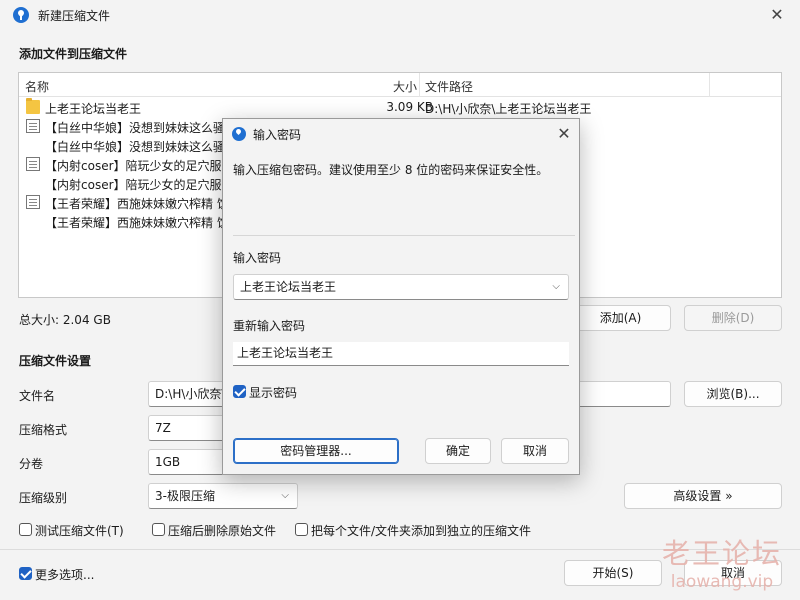 The width and height of the screenshot is (800, 600). I want to click on volume-value: 1GB, so click(168, 462).